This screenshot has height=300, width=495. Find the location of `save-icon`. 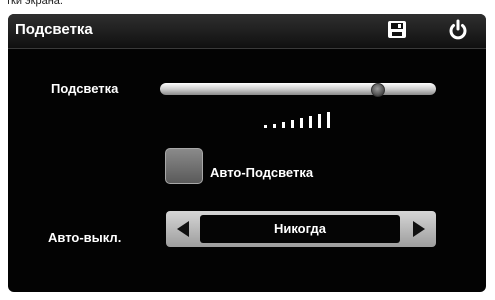

save-icon is located at coordinates (397, 29).